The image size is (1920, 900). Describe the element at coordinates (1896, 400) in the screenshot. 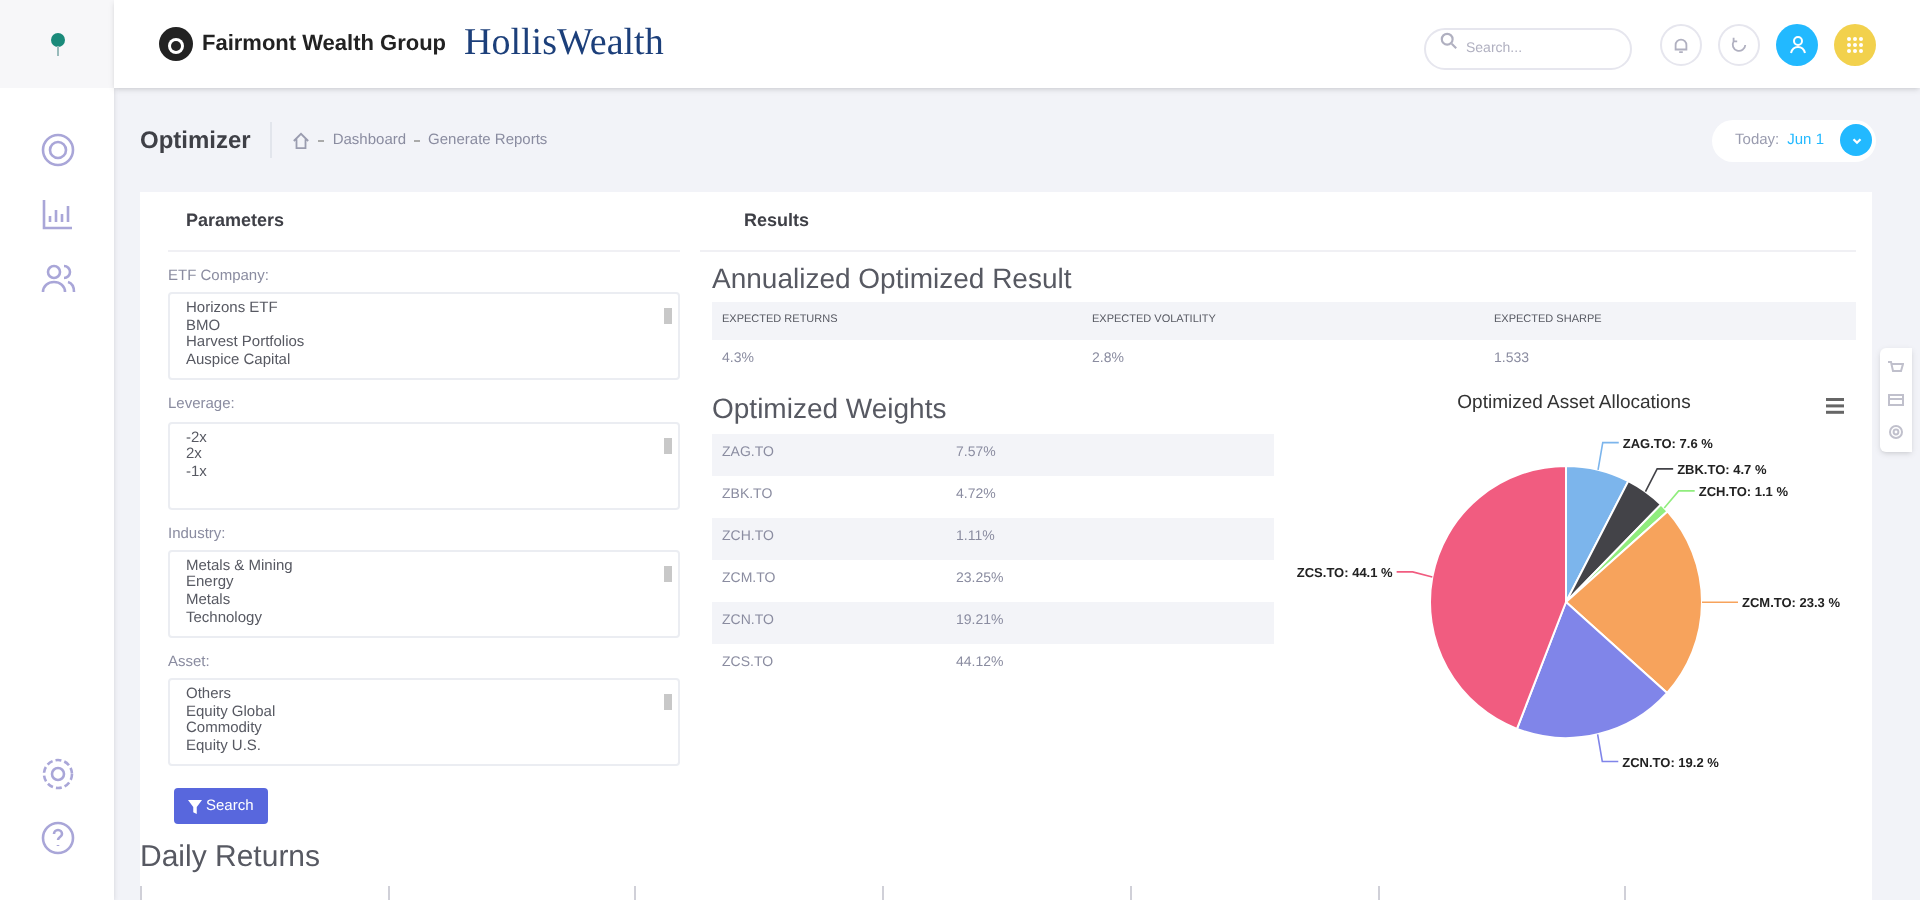

I see `card-icon` at that location.